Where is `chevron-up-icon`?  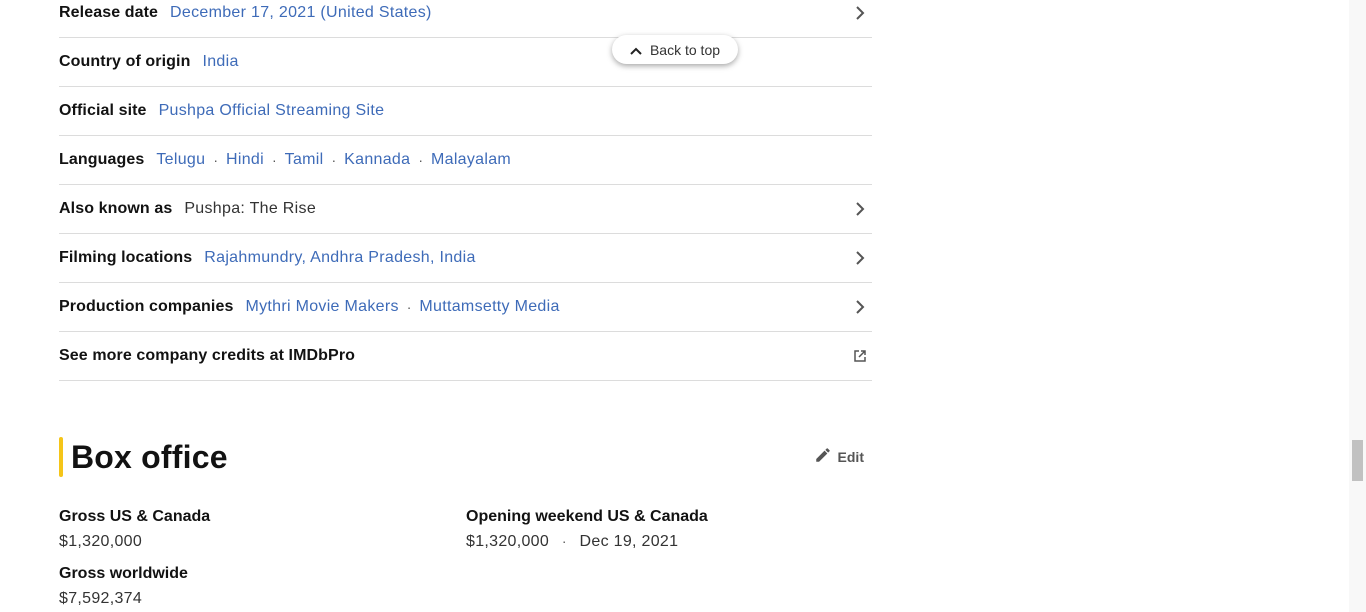 chevron-up-icon is located at coordinates (636, 50).